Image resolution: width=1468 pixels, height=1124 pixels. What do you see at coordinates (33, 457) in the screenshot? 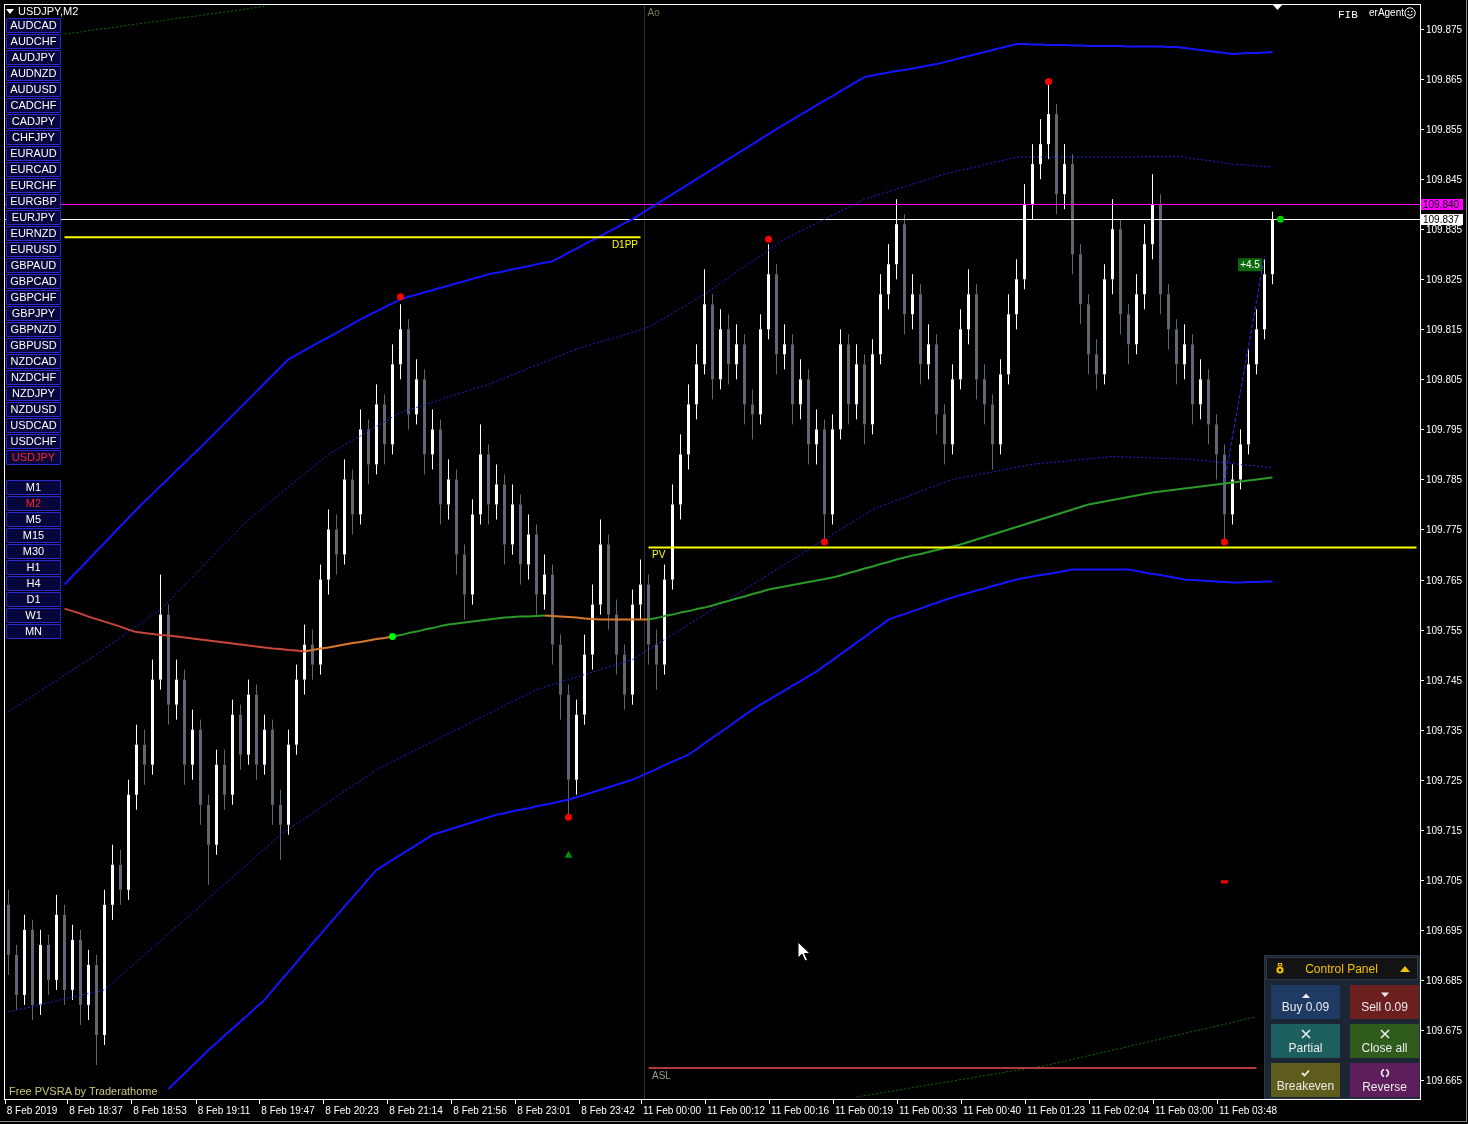
I see `symbol-button: USDJPY` at bounding box center [33, 457].